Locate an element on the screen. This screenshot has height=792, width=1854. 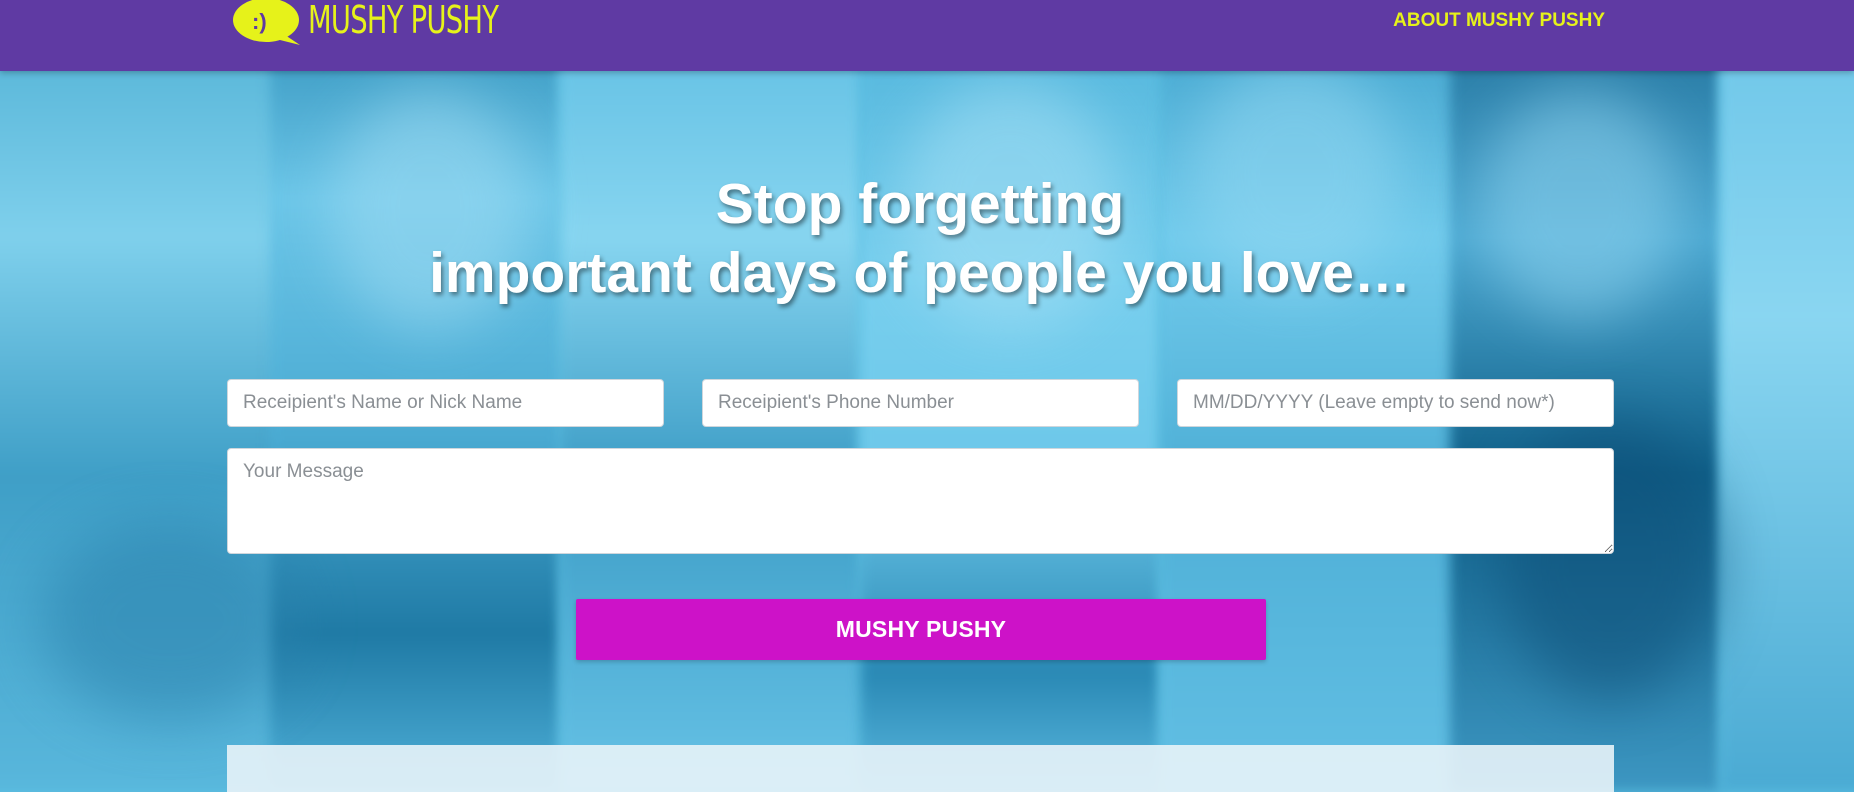
nav-about-link: ABOUT MUSHY PUSHY is located at coordinates (1499, 21).